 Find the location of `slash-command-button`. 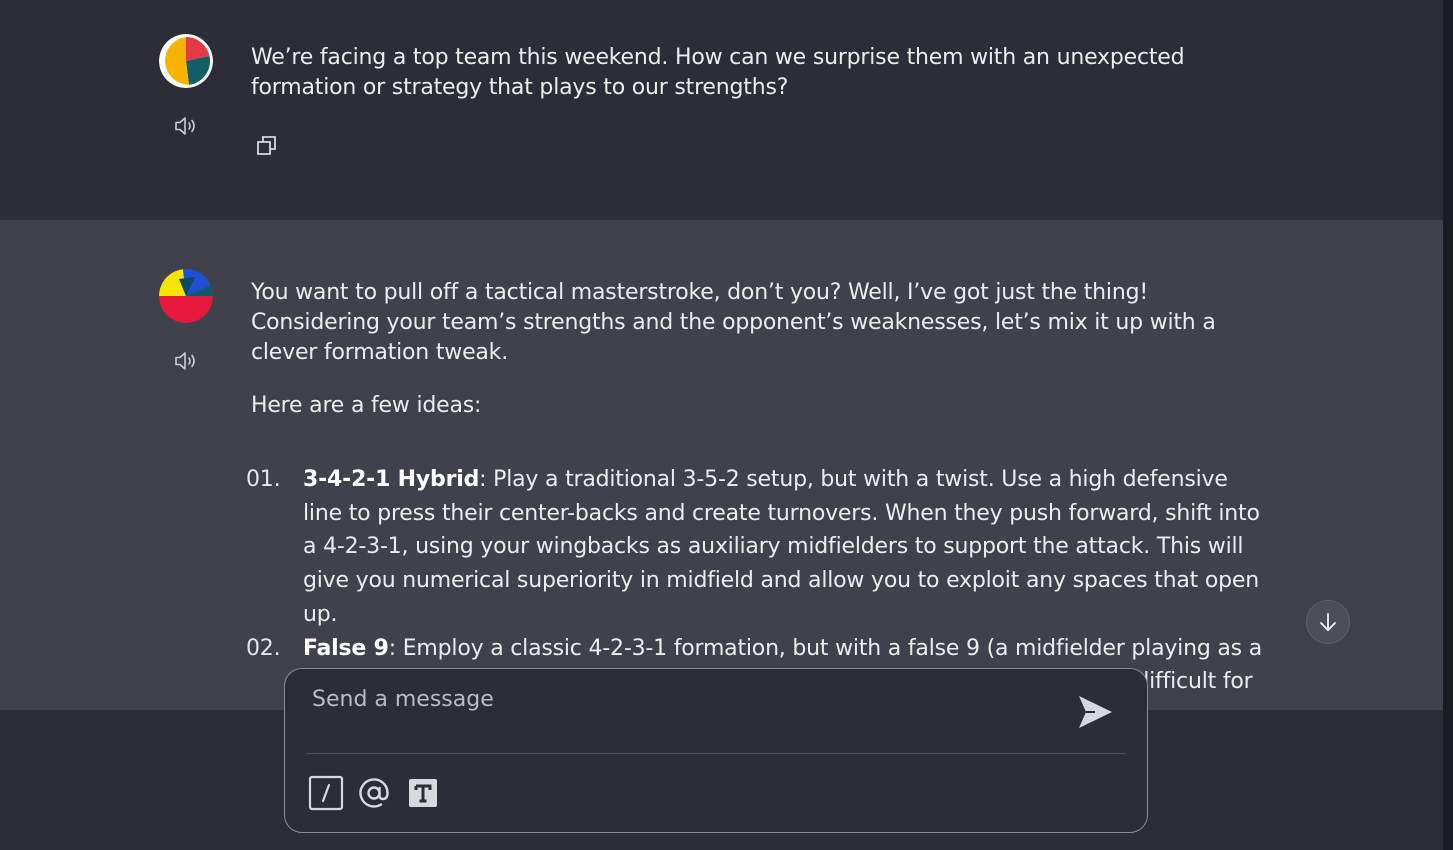

slash-command-button is located at coordinates (326, 793).